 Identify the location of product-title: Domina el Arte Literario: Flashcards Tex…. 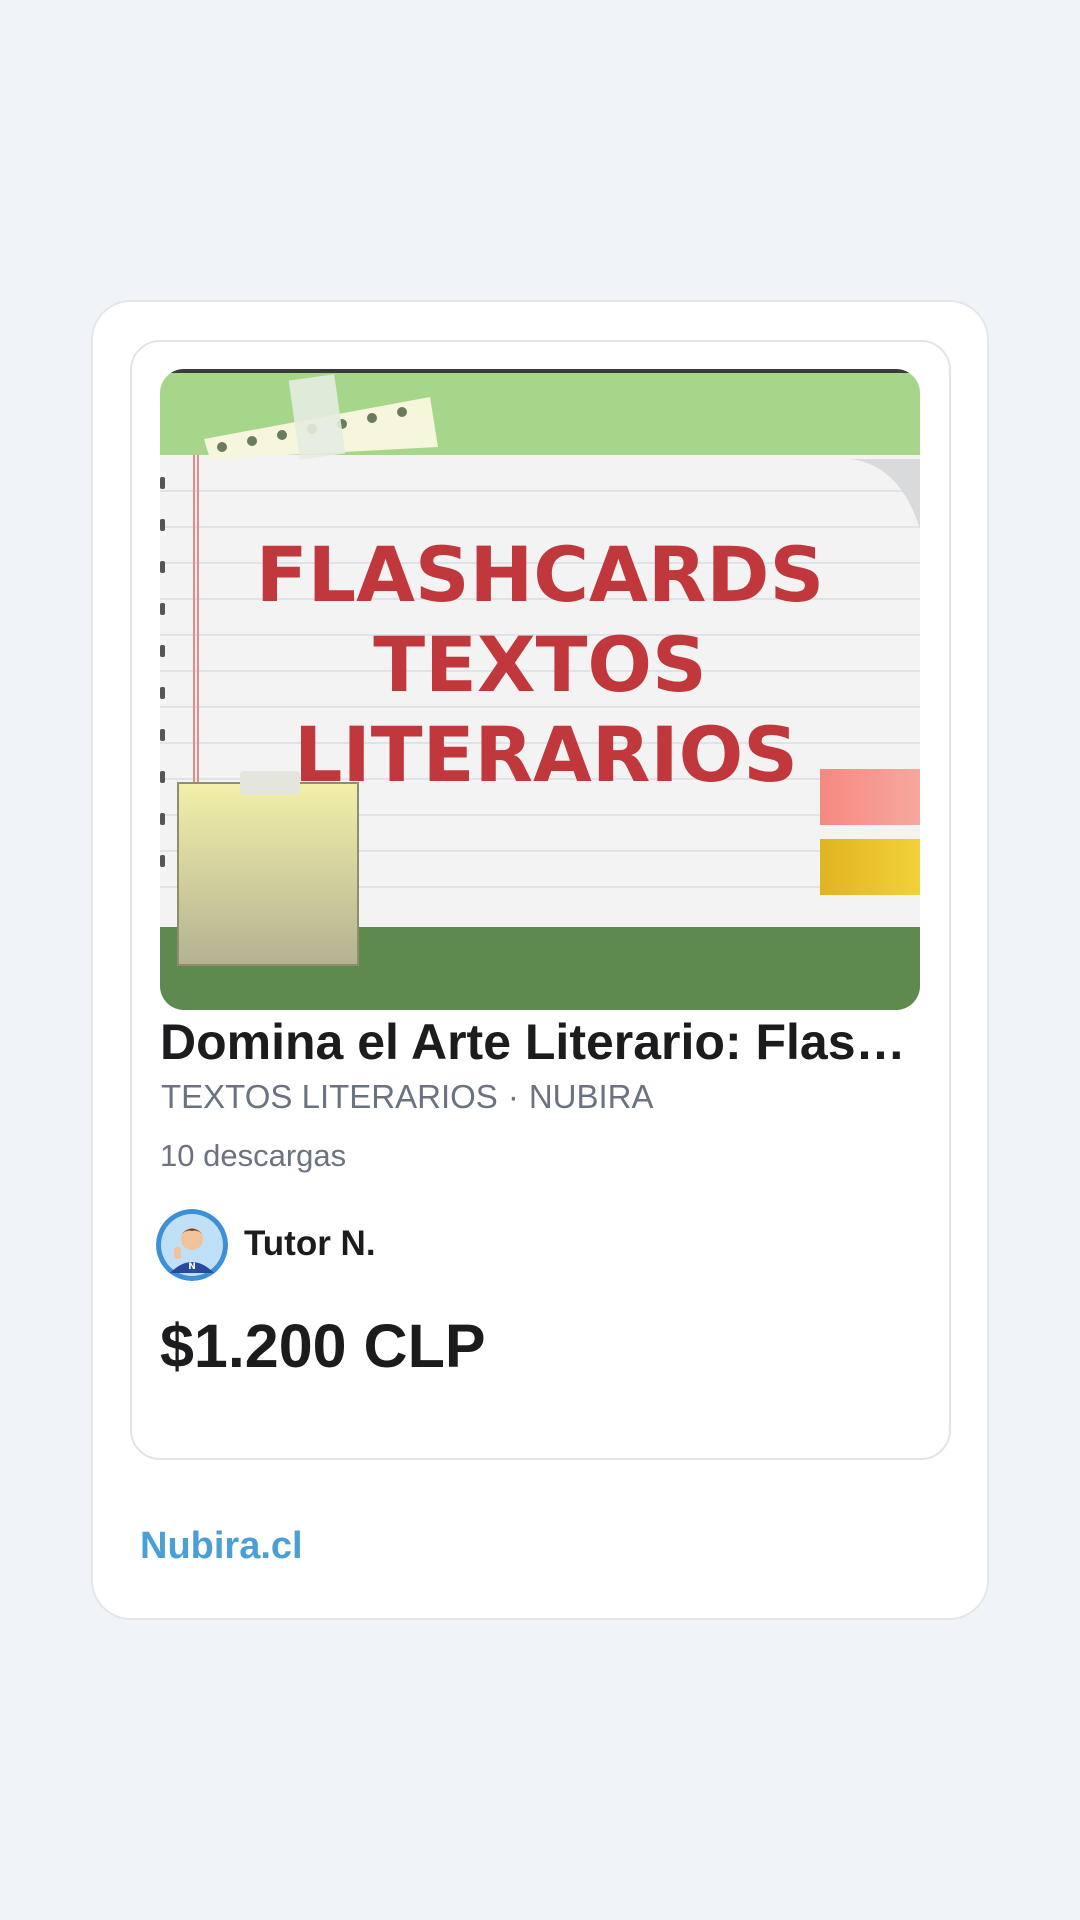
(540, 1042).